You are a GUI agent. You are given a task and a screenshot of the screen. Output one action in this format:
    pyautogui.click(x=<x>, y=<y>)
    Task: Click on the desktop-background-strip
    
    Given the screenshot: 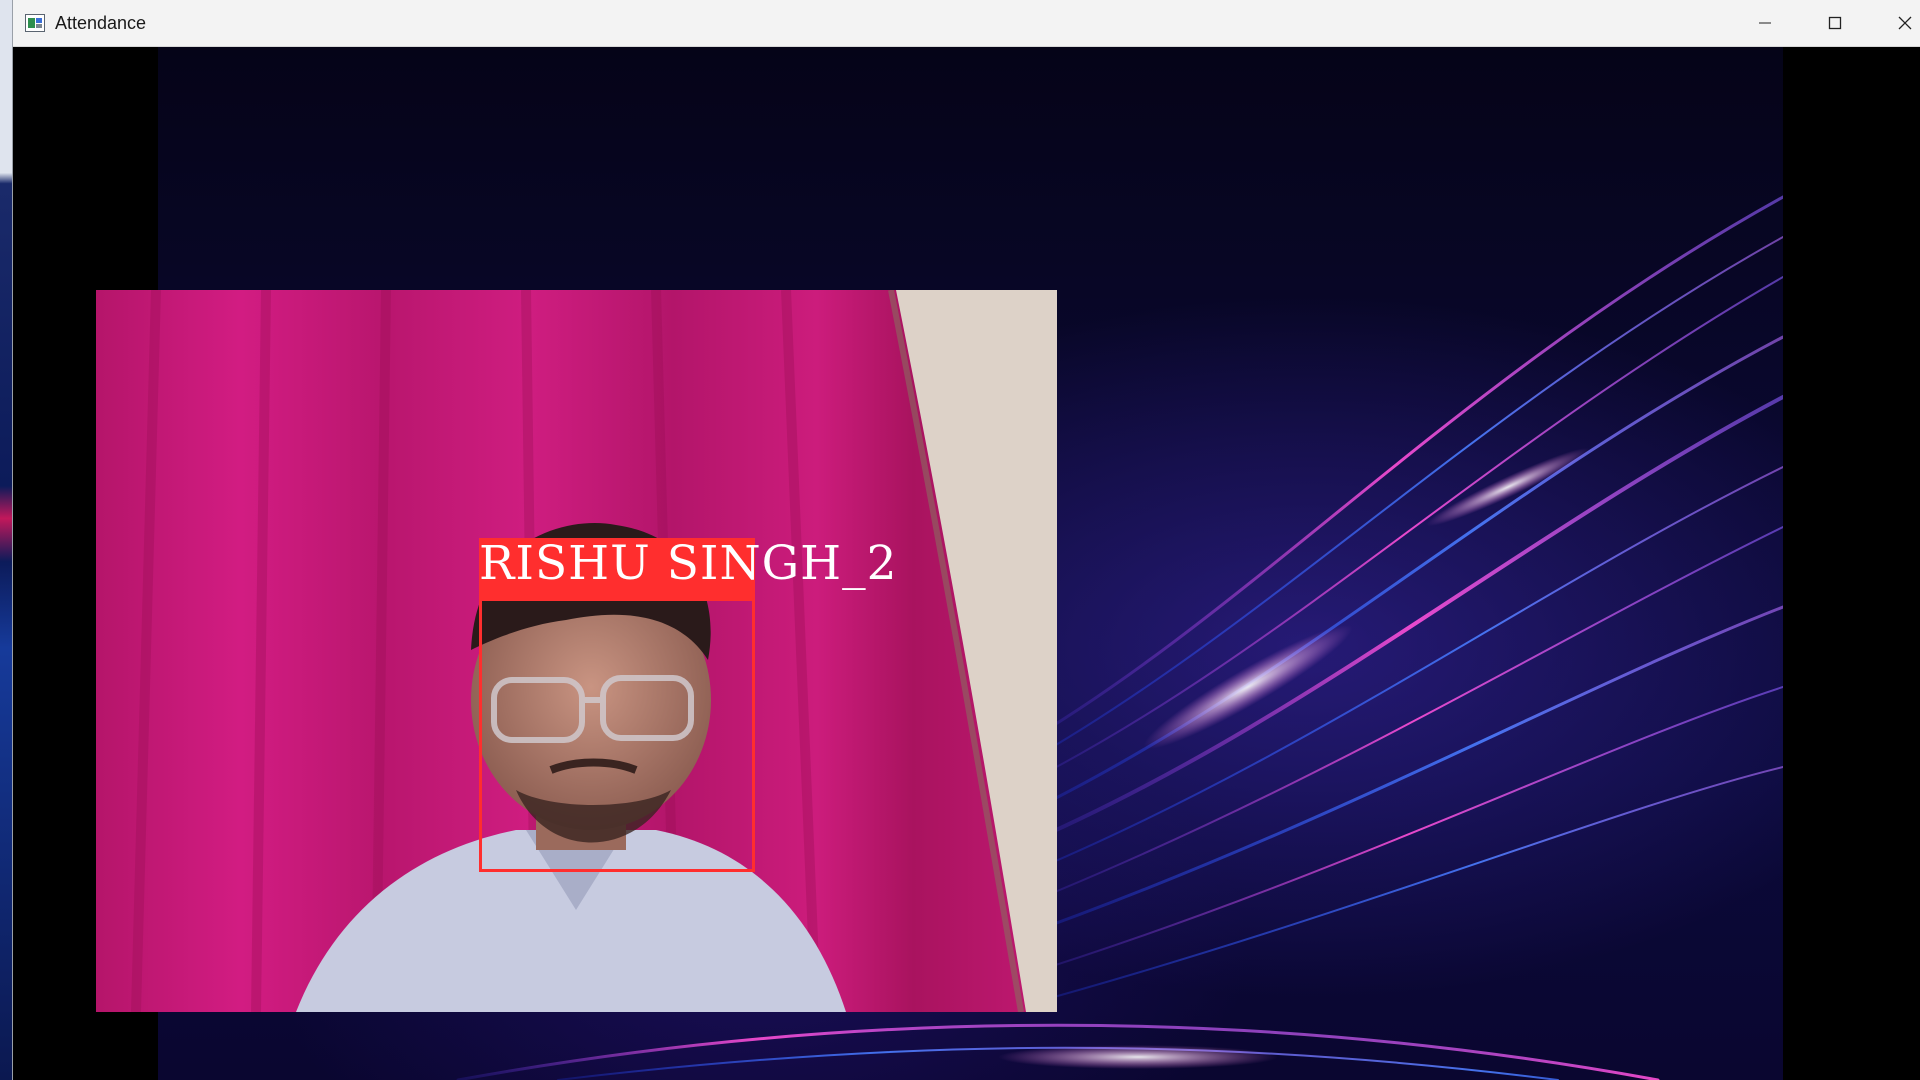 What is the action you would take?
    pyautogui.click(x=6, y=540)
    